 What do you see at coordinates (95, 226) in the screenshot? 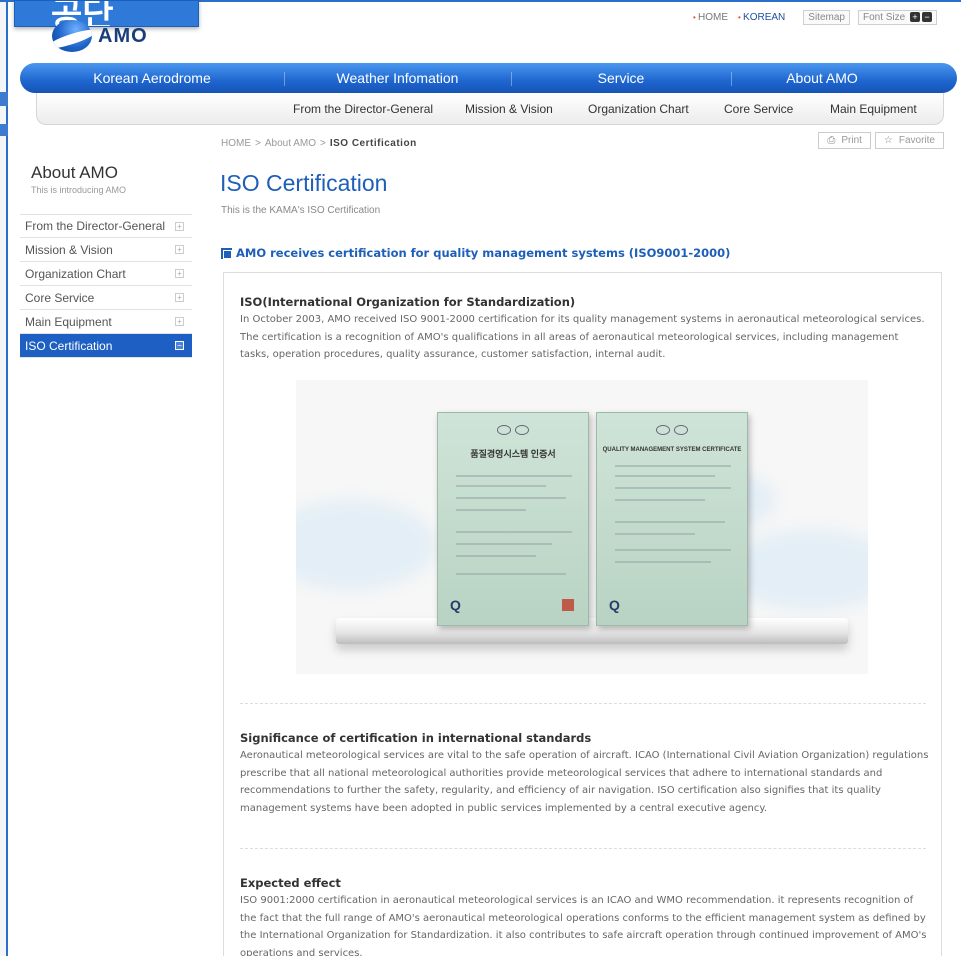
I see `sidebar-item-label: From the Director-General` at bounding box center [95, 226].